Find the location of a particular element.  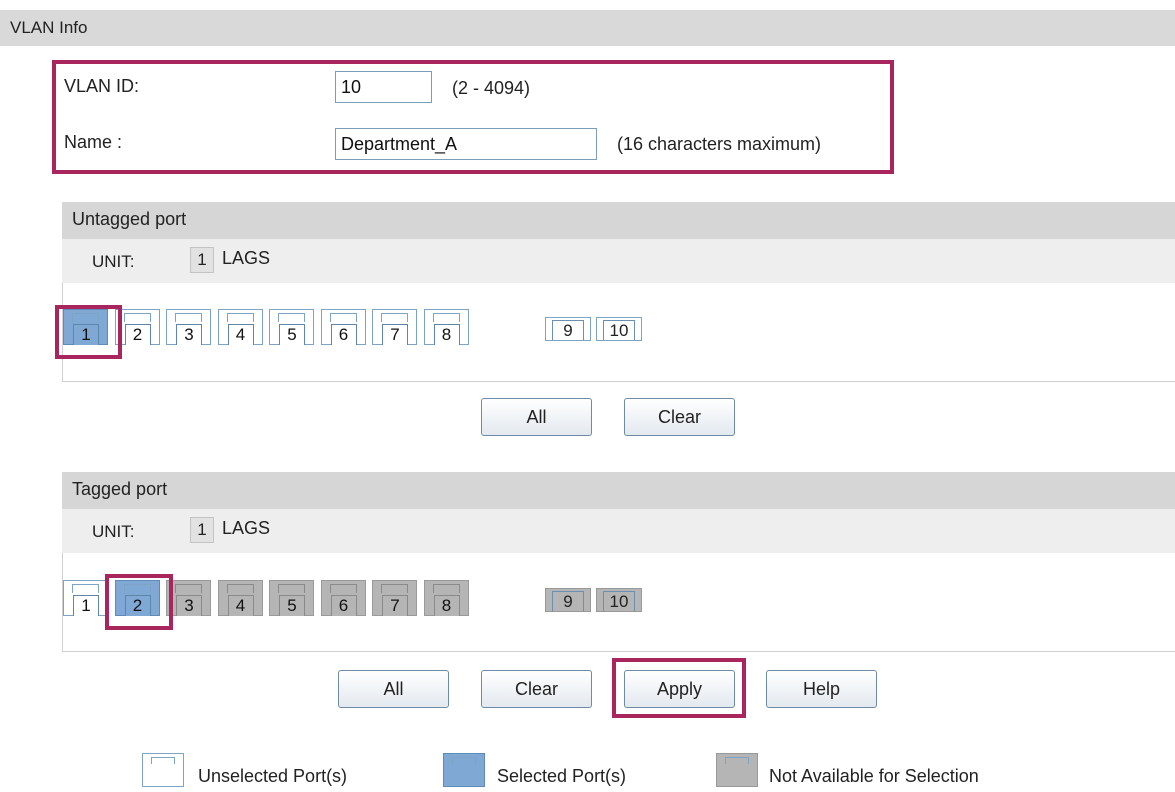

section-title: VLAN Info is located at coordinates (49, 27).